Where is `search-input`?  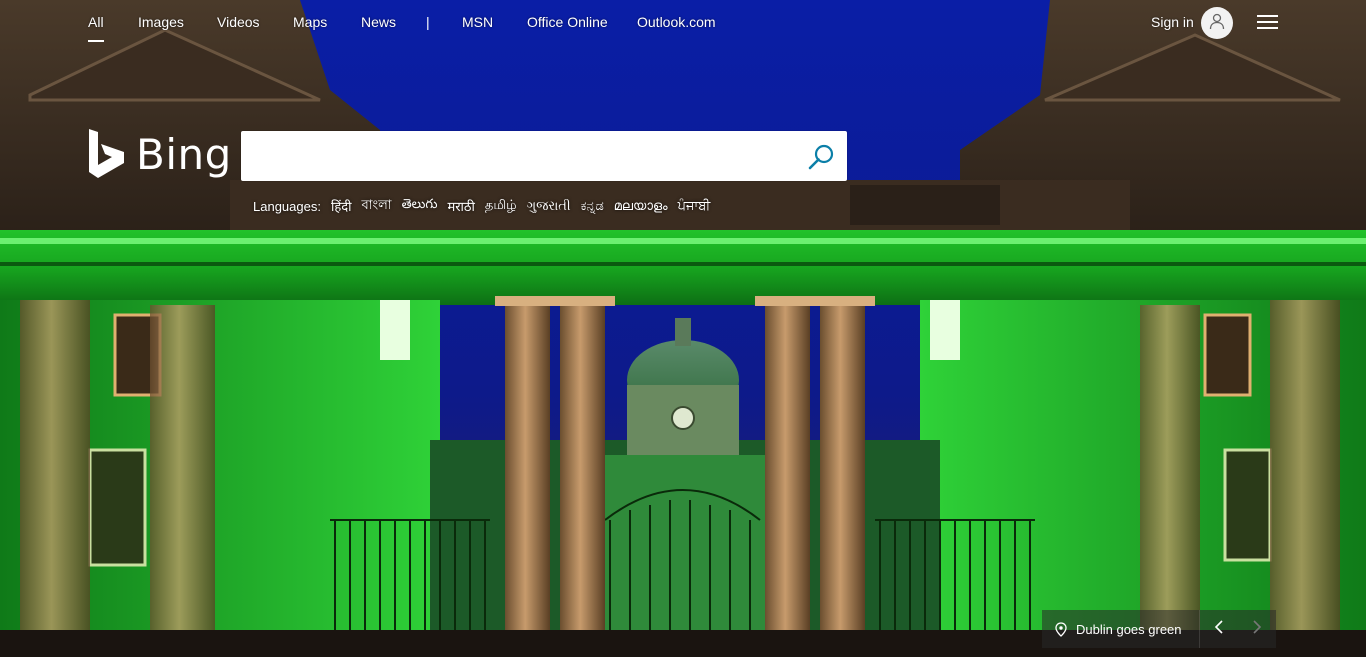
search-input is located at coordinates (525, 157).